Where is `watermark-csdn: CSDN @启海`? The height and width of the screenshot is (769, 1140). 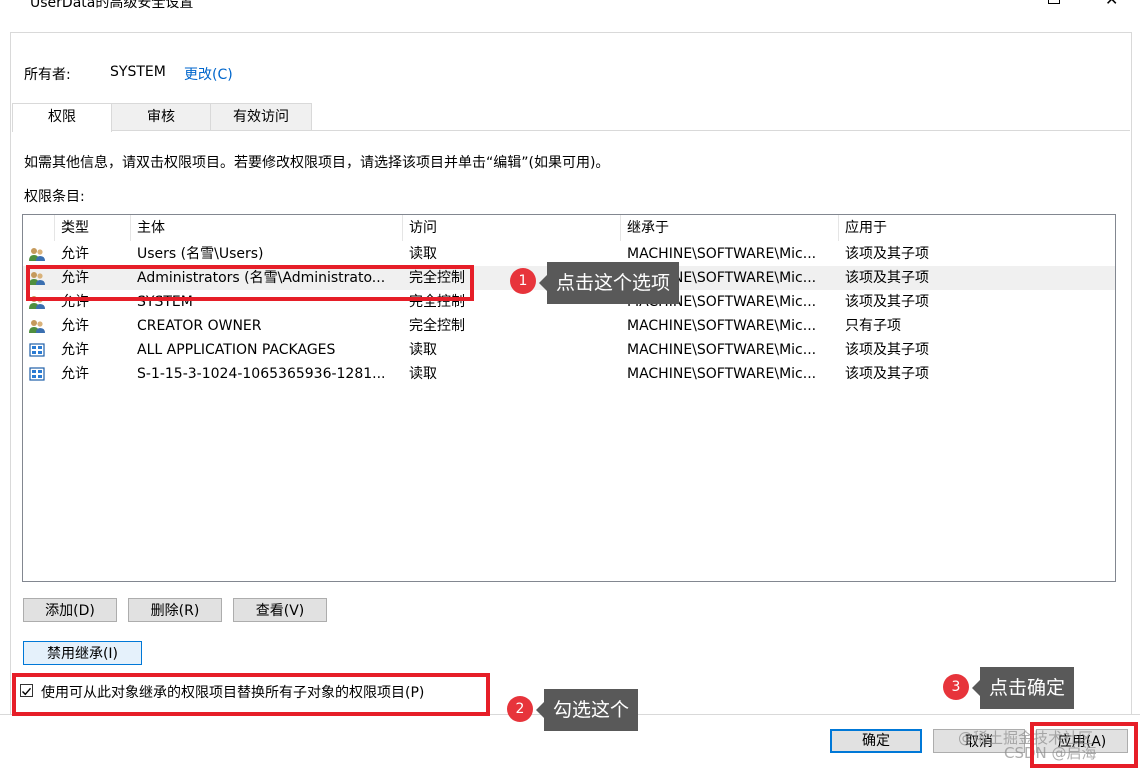 watermark-csdn: CSDN @启海 is located at coordinates (1050, 753).